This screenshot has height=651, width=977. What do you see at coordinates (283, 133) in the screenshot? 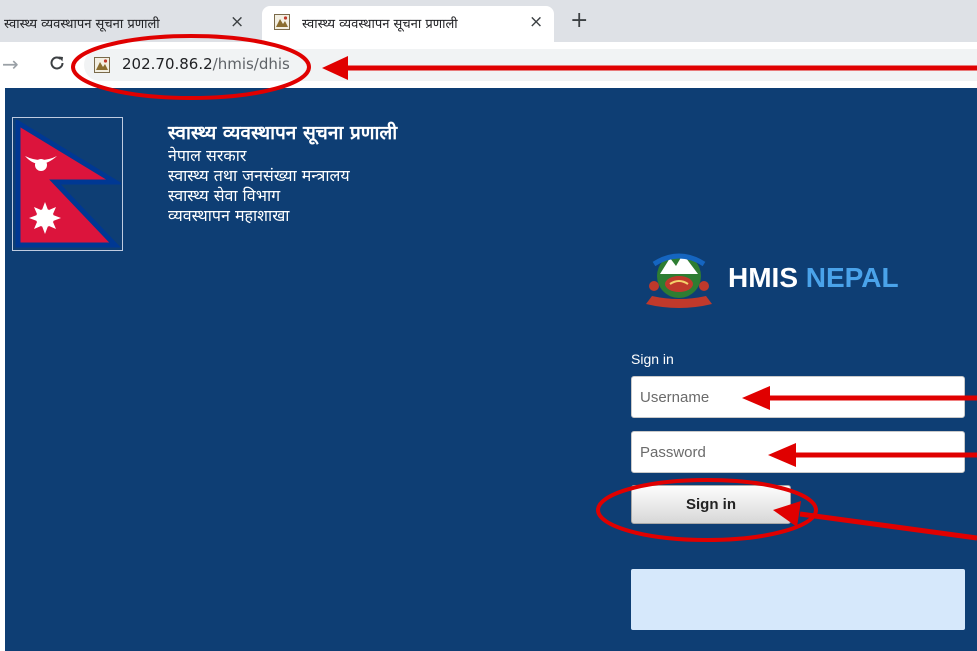
I see `system-title: स्वास्थ्य व्यवस्थापन सूचना प्रणाली` at bounding box center [283, 133].